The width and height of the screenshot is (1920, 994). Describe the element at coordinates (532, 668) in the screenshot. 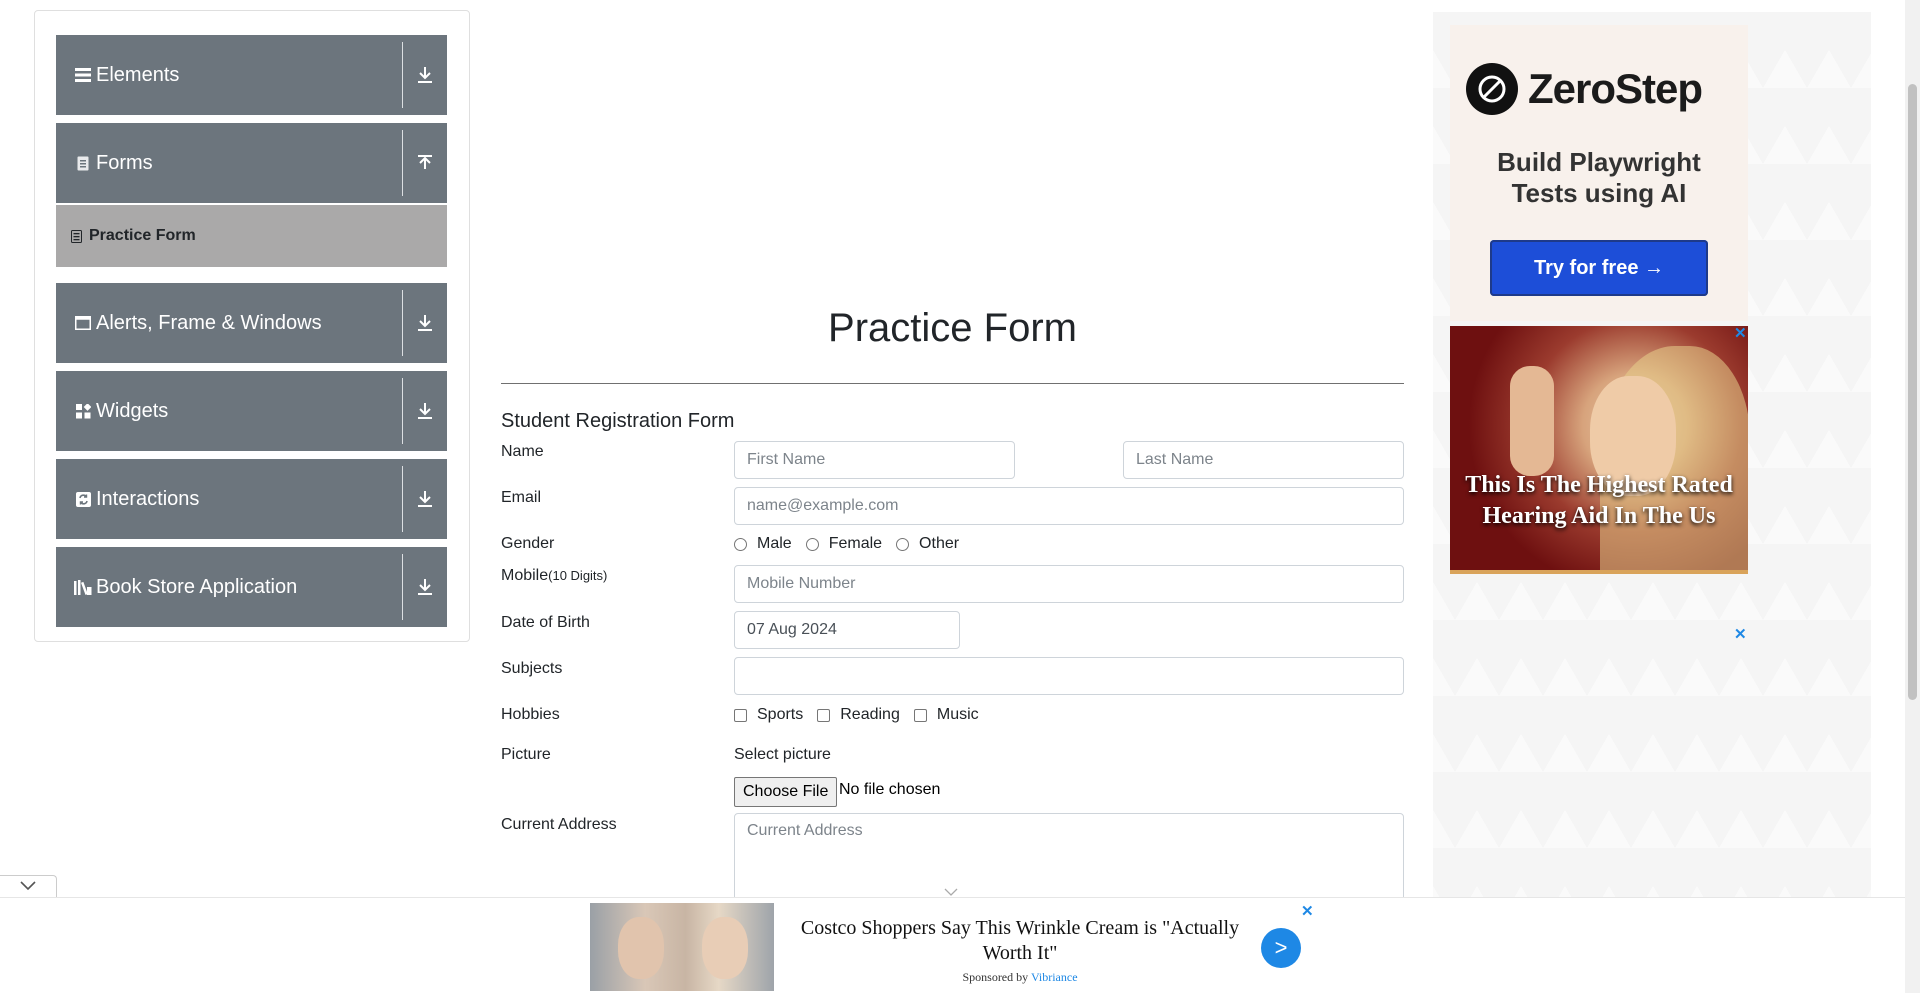

I see `subjects-label: Subjects` at that location.